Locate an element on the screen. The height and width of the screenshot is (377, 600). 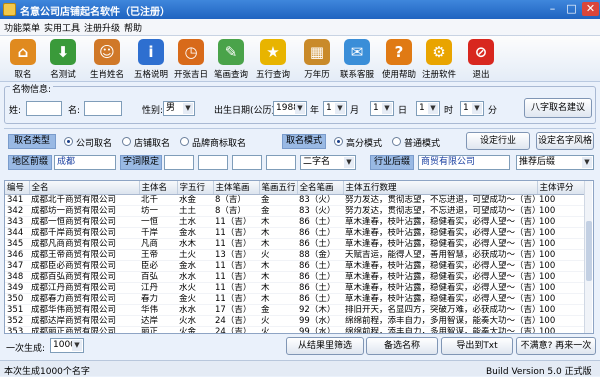
birth-year-select: 1988 ▼ is located at coordinates (290, 108).